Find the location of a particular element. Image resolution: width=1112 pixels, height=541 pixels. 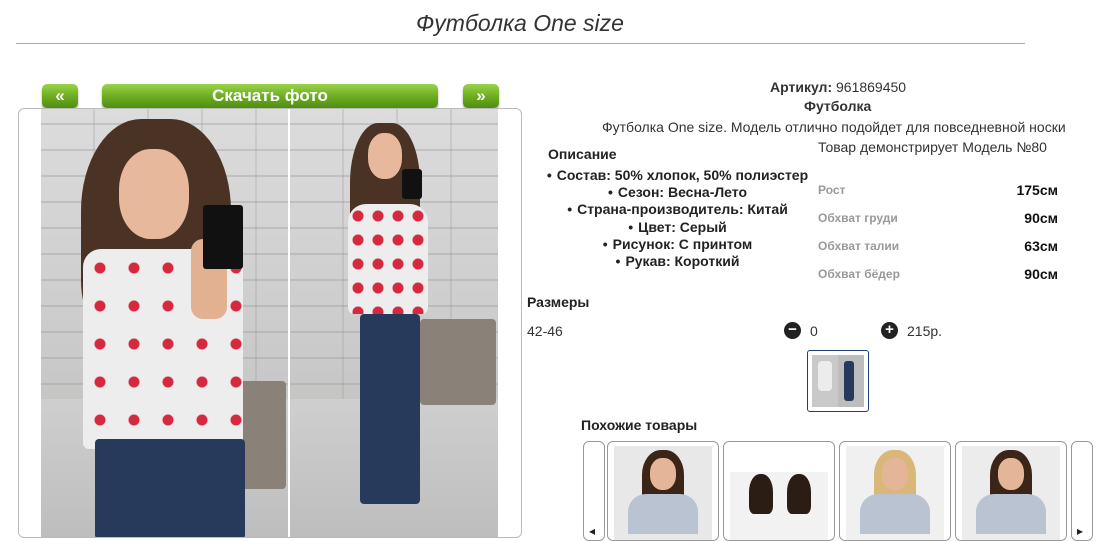

measurement-label: Обхват бёдер is located at coordinates (859, 274).